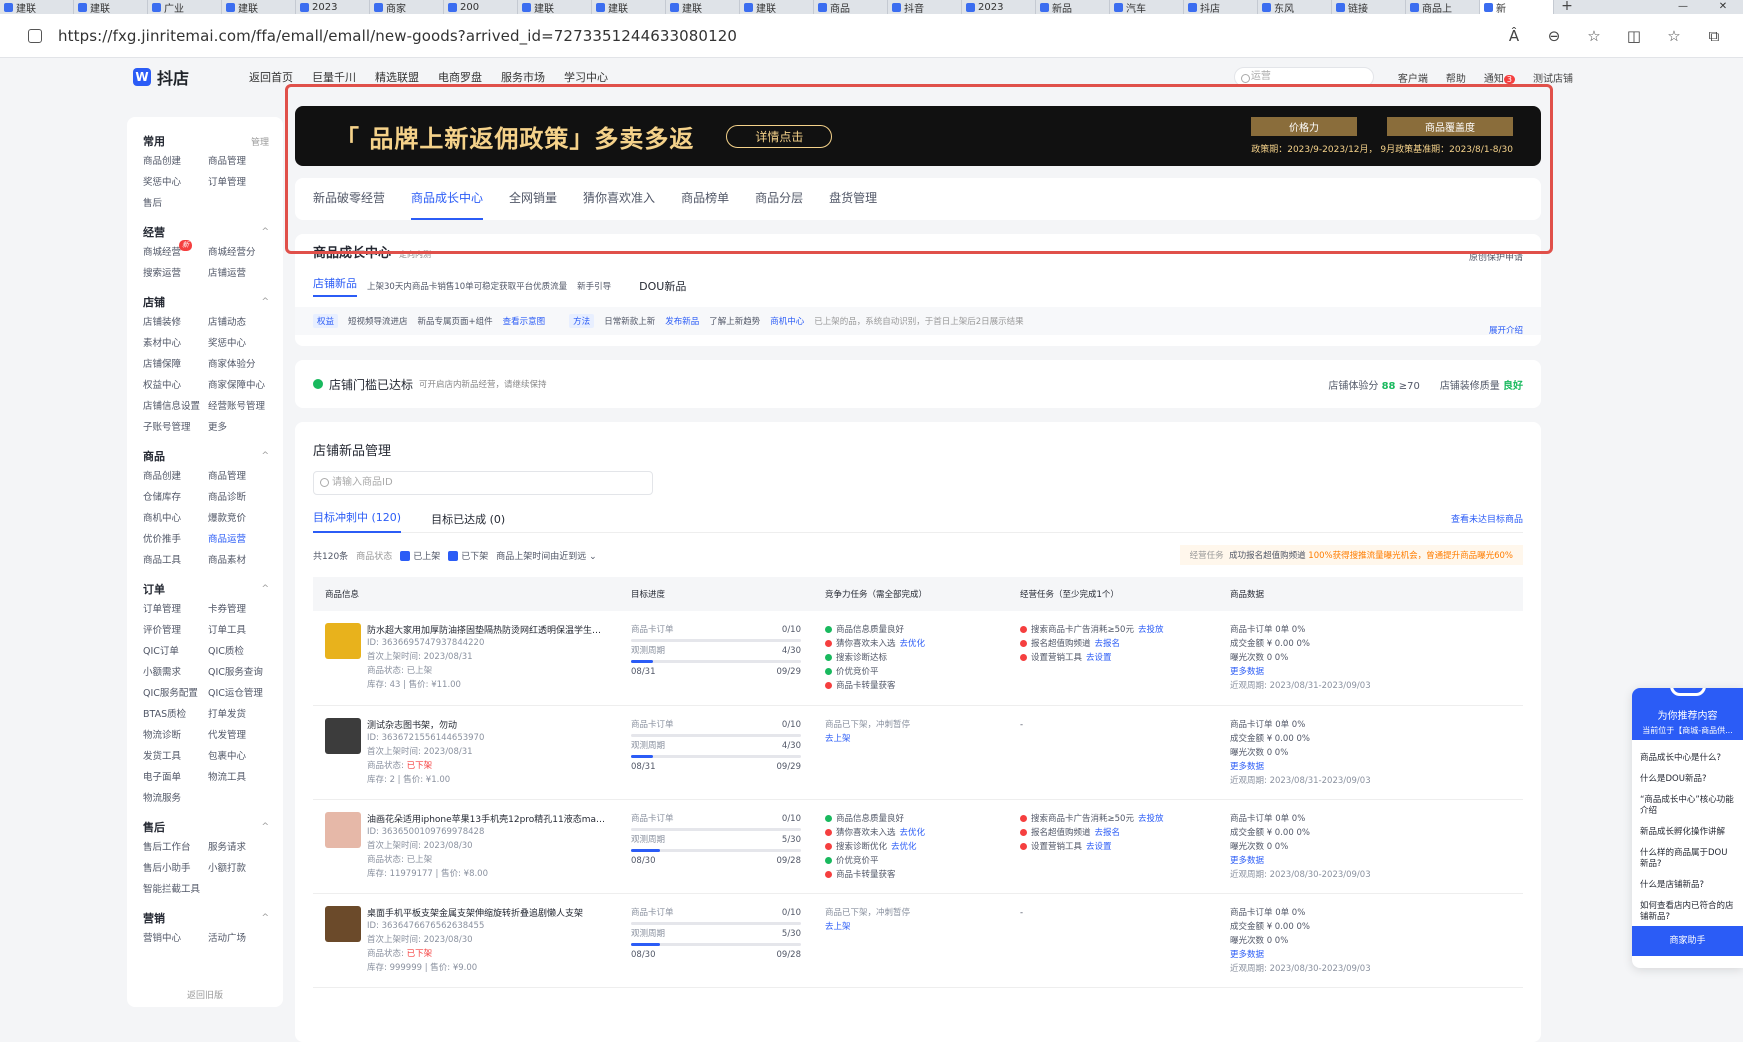 This screenshot has width=1743, height=1042. Describe the element at coordinates (420, 555) in the screenshot. I see `filter-listed-checkbox: 已上架` at that location.